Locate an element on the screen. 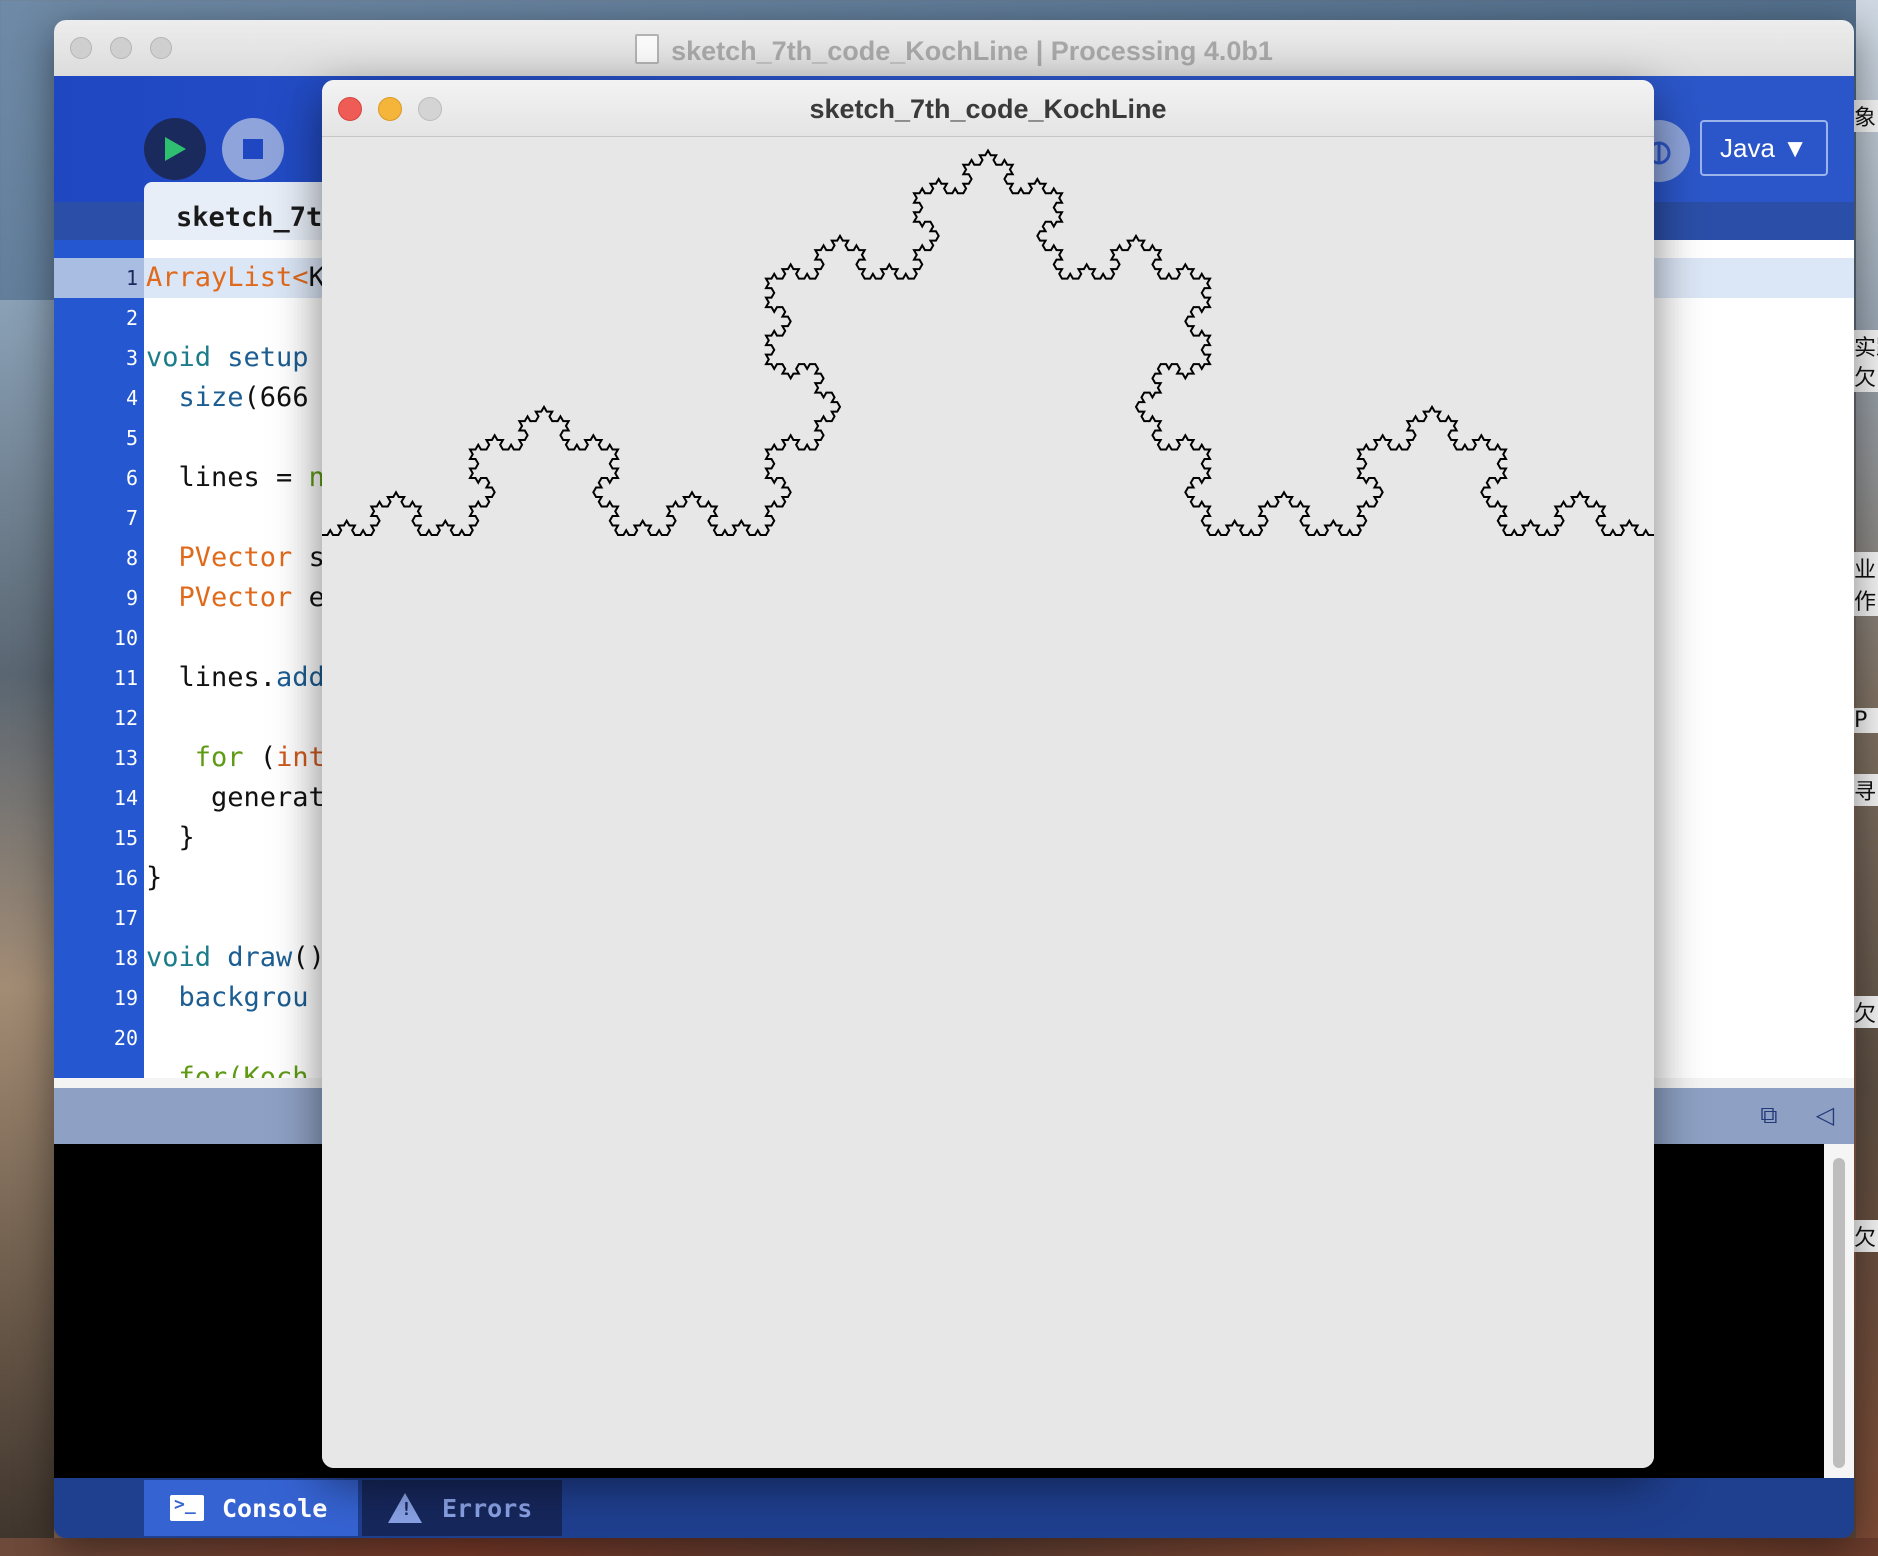  line-number: 20 is located at coordinates (125, 1038).